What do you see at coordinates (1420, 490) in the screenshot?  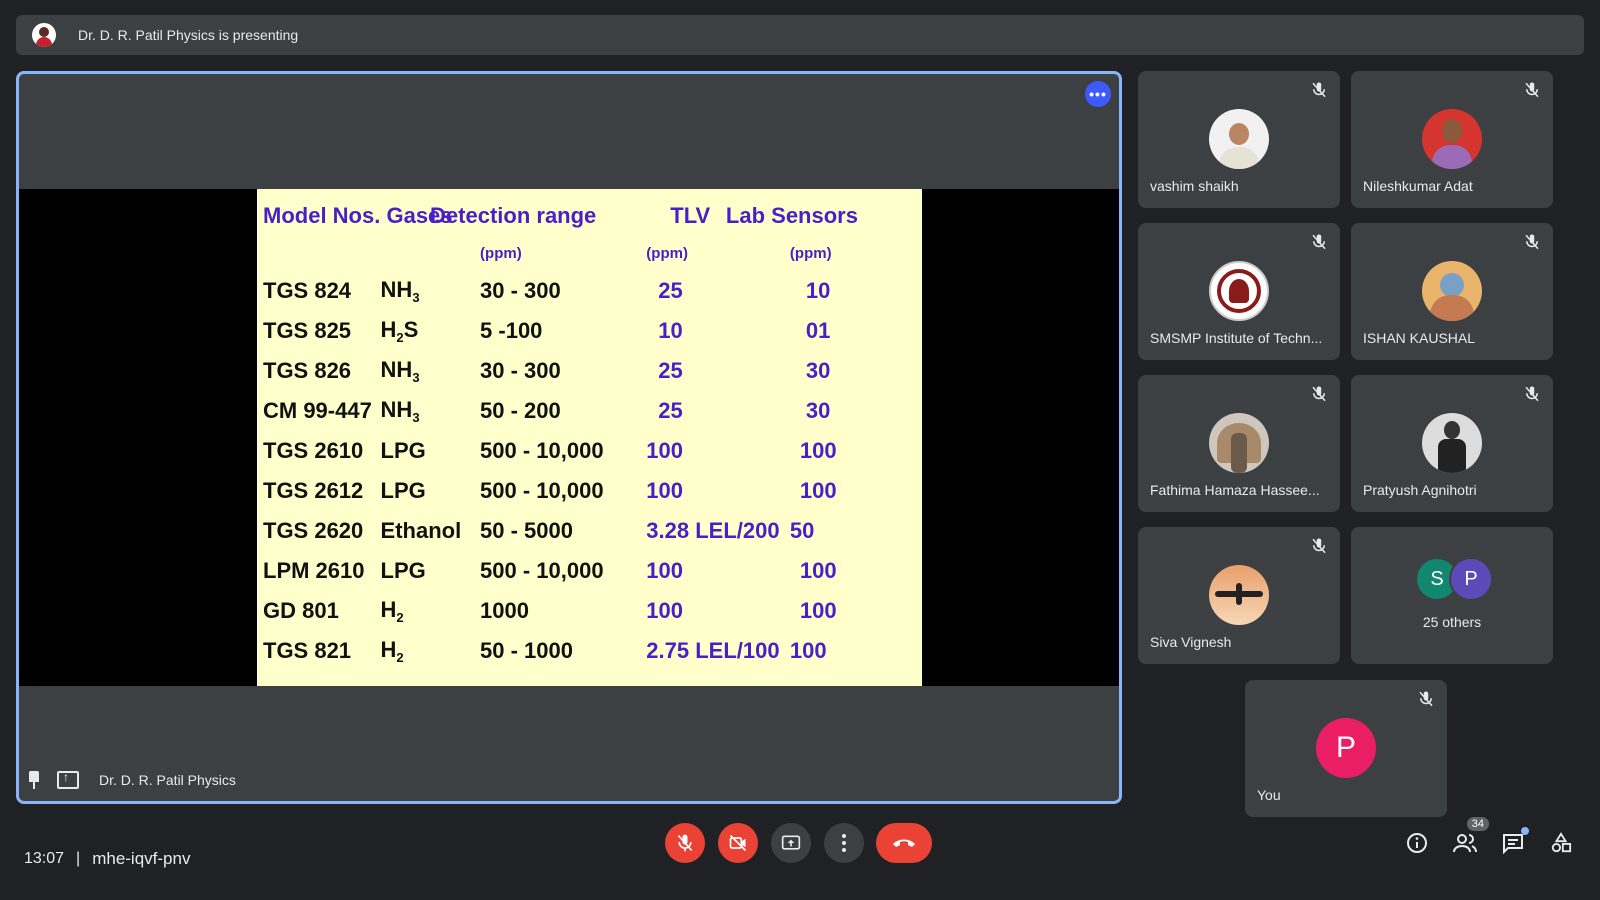 I see `participant-name: Pratyush Agnihotri` at bounding box center [1420, 490].